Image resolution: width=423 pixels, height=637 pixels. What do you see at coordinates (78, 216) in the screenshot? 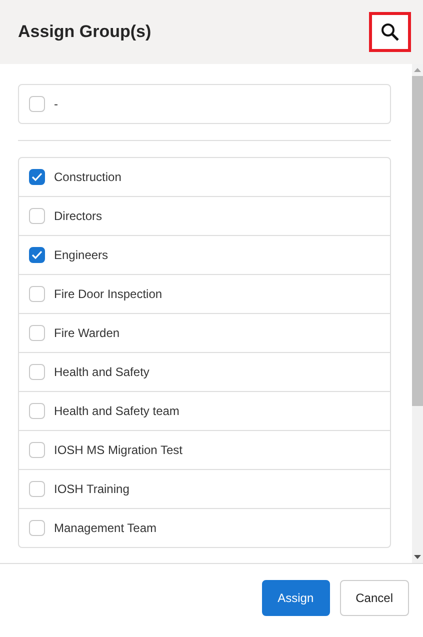
I see `checkbox-label: Directors` at bounding box center [78, 216].